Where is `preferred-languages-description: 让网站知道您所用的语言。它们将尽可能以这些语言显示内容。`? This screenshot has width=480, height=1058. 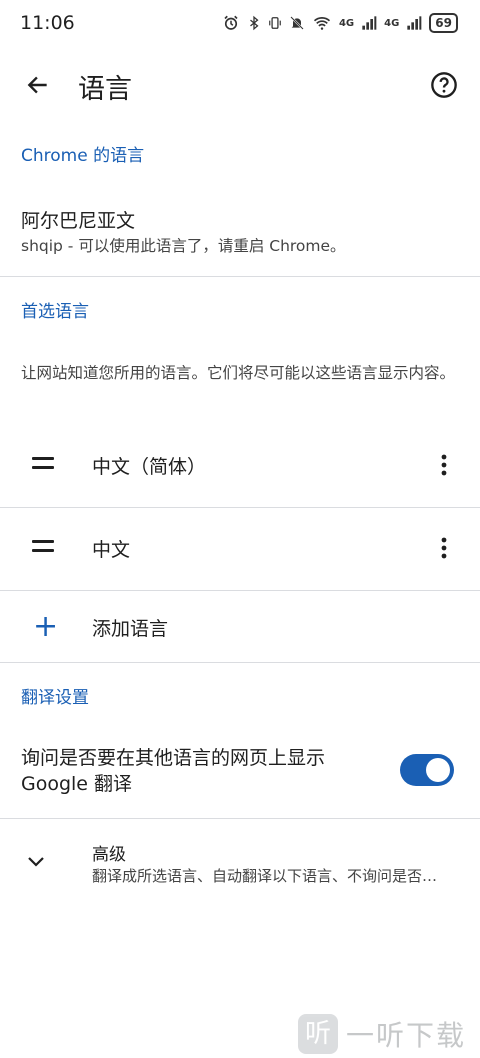
preferred-languages-description: 让网站知道您所用的语言。它们将尽可能以这些语言显示内容。 is located at coordinates (238, 373).